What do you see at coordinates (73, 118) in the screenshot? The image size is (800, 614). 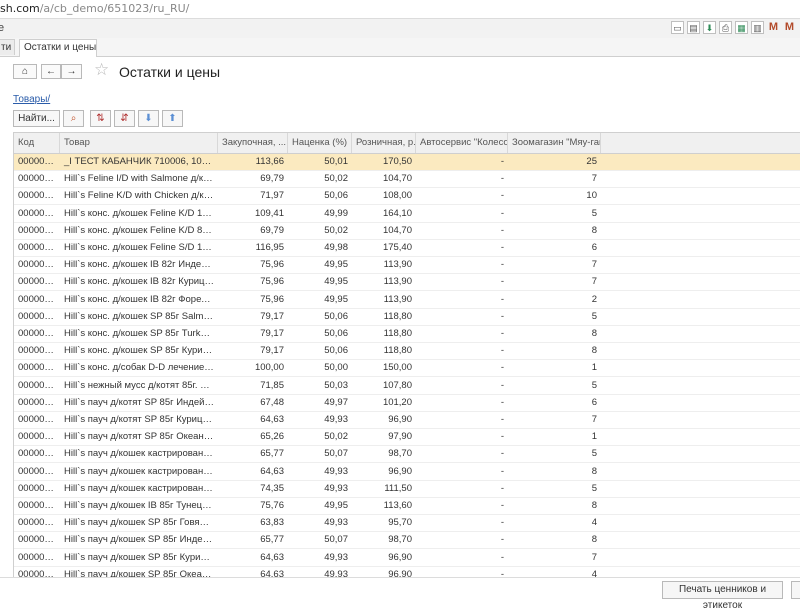 I see `cancel-search-button: ⌕` at bounding box center [73, 118].